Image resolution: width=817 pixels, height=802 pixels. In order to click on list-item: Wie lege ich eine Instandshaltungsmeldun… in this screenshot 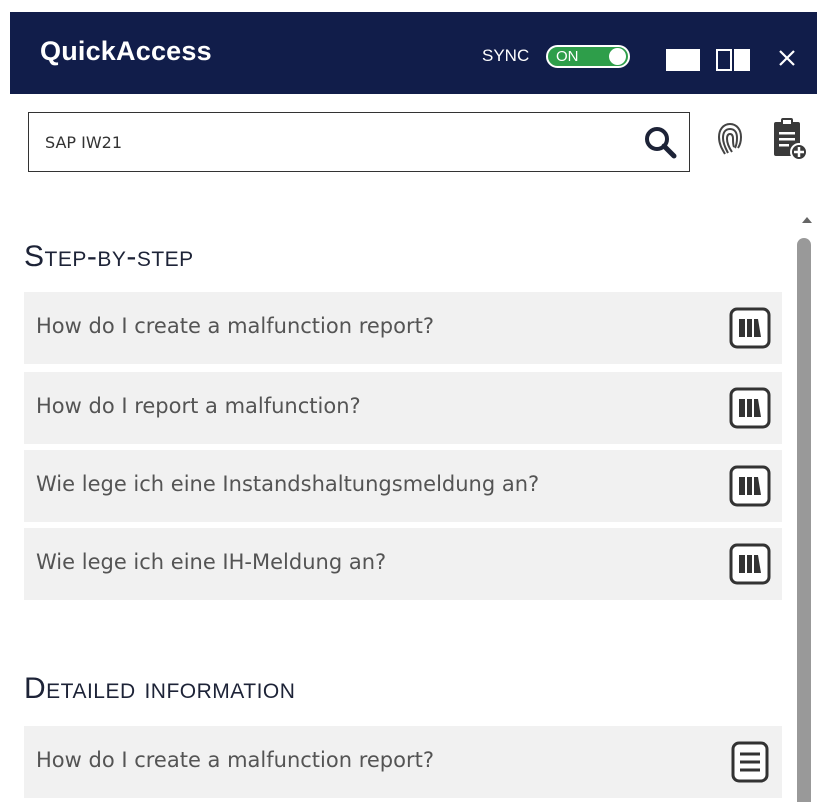, I will do `click(403, 486)`.